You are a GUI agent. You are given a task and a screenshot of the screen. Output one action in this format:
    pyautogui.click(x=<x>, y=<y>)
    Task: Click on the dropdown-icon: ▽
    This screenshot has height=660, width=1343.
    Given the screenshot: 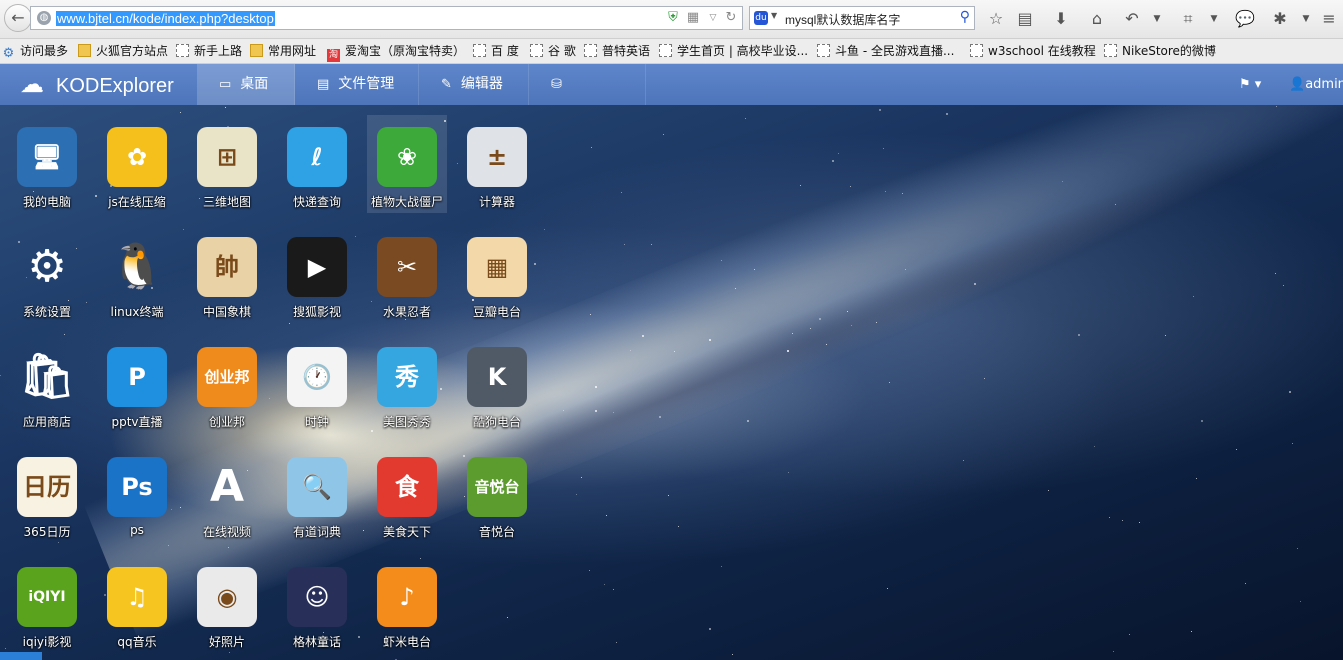 What is the action you would take?
    pyautogui.click(x=713, y=18)
    